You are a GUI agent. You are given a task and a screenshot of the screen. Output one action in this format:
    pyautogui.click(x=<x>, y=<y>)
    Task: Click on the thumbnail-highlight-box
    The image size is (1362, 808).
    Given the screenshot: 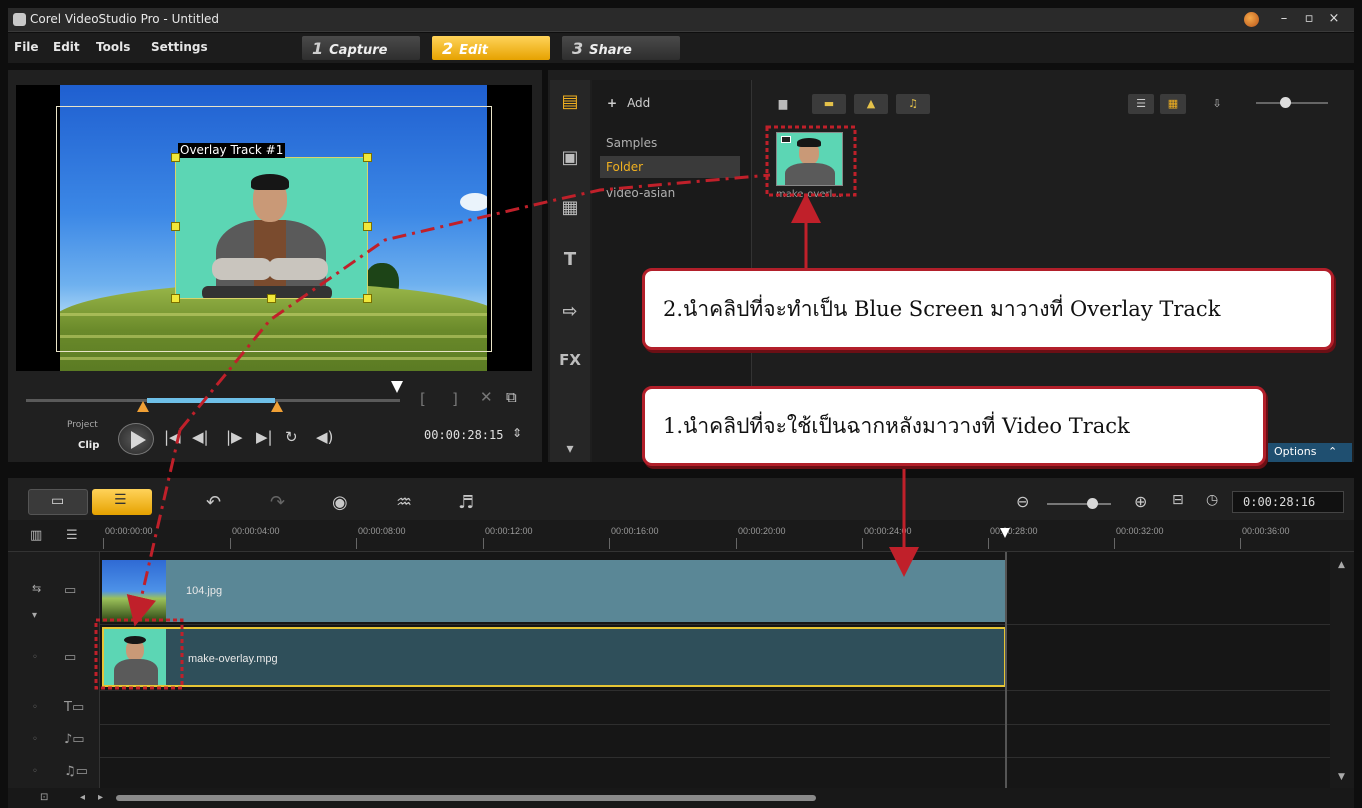 What is the action you would take?
    pyautogui.click(x=811, y=161)
    